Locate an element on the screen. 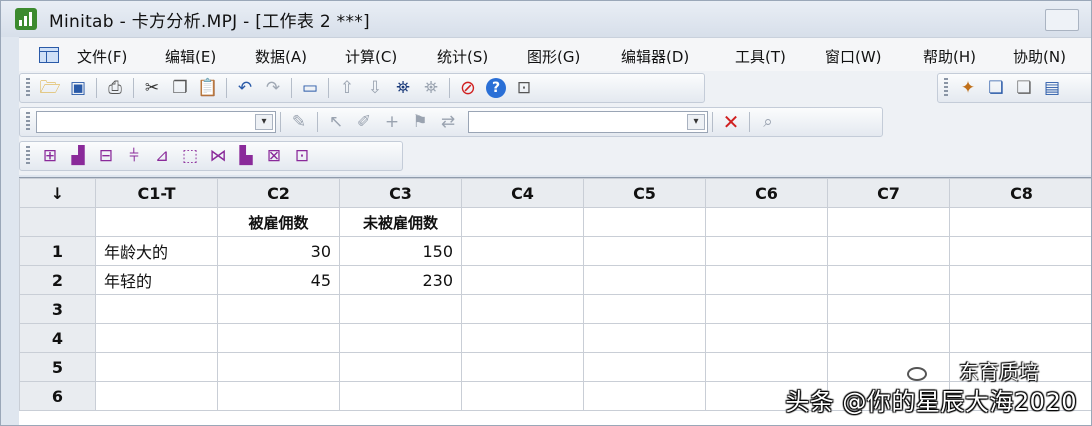 This screenshot has width=1092, height=426. row-number: 3 is located at coordinates (57, 309).